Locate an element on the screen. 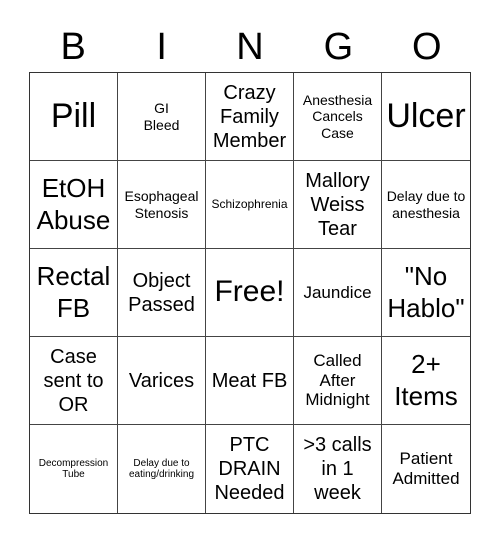 This screenshot has width=500, height=544. bingo-cell: EtOH Abuse is located at coordinates (74, 205).